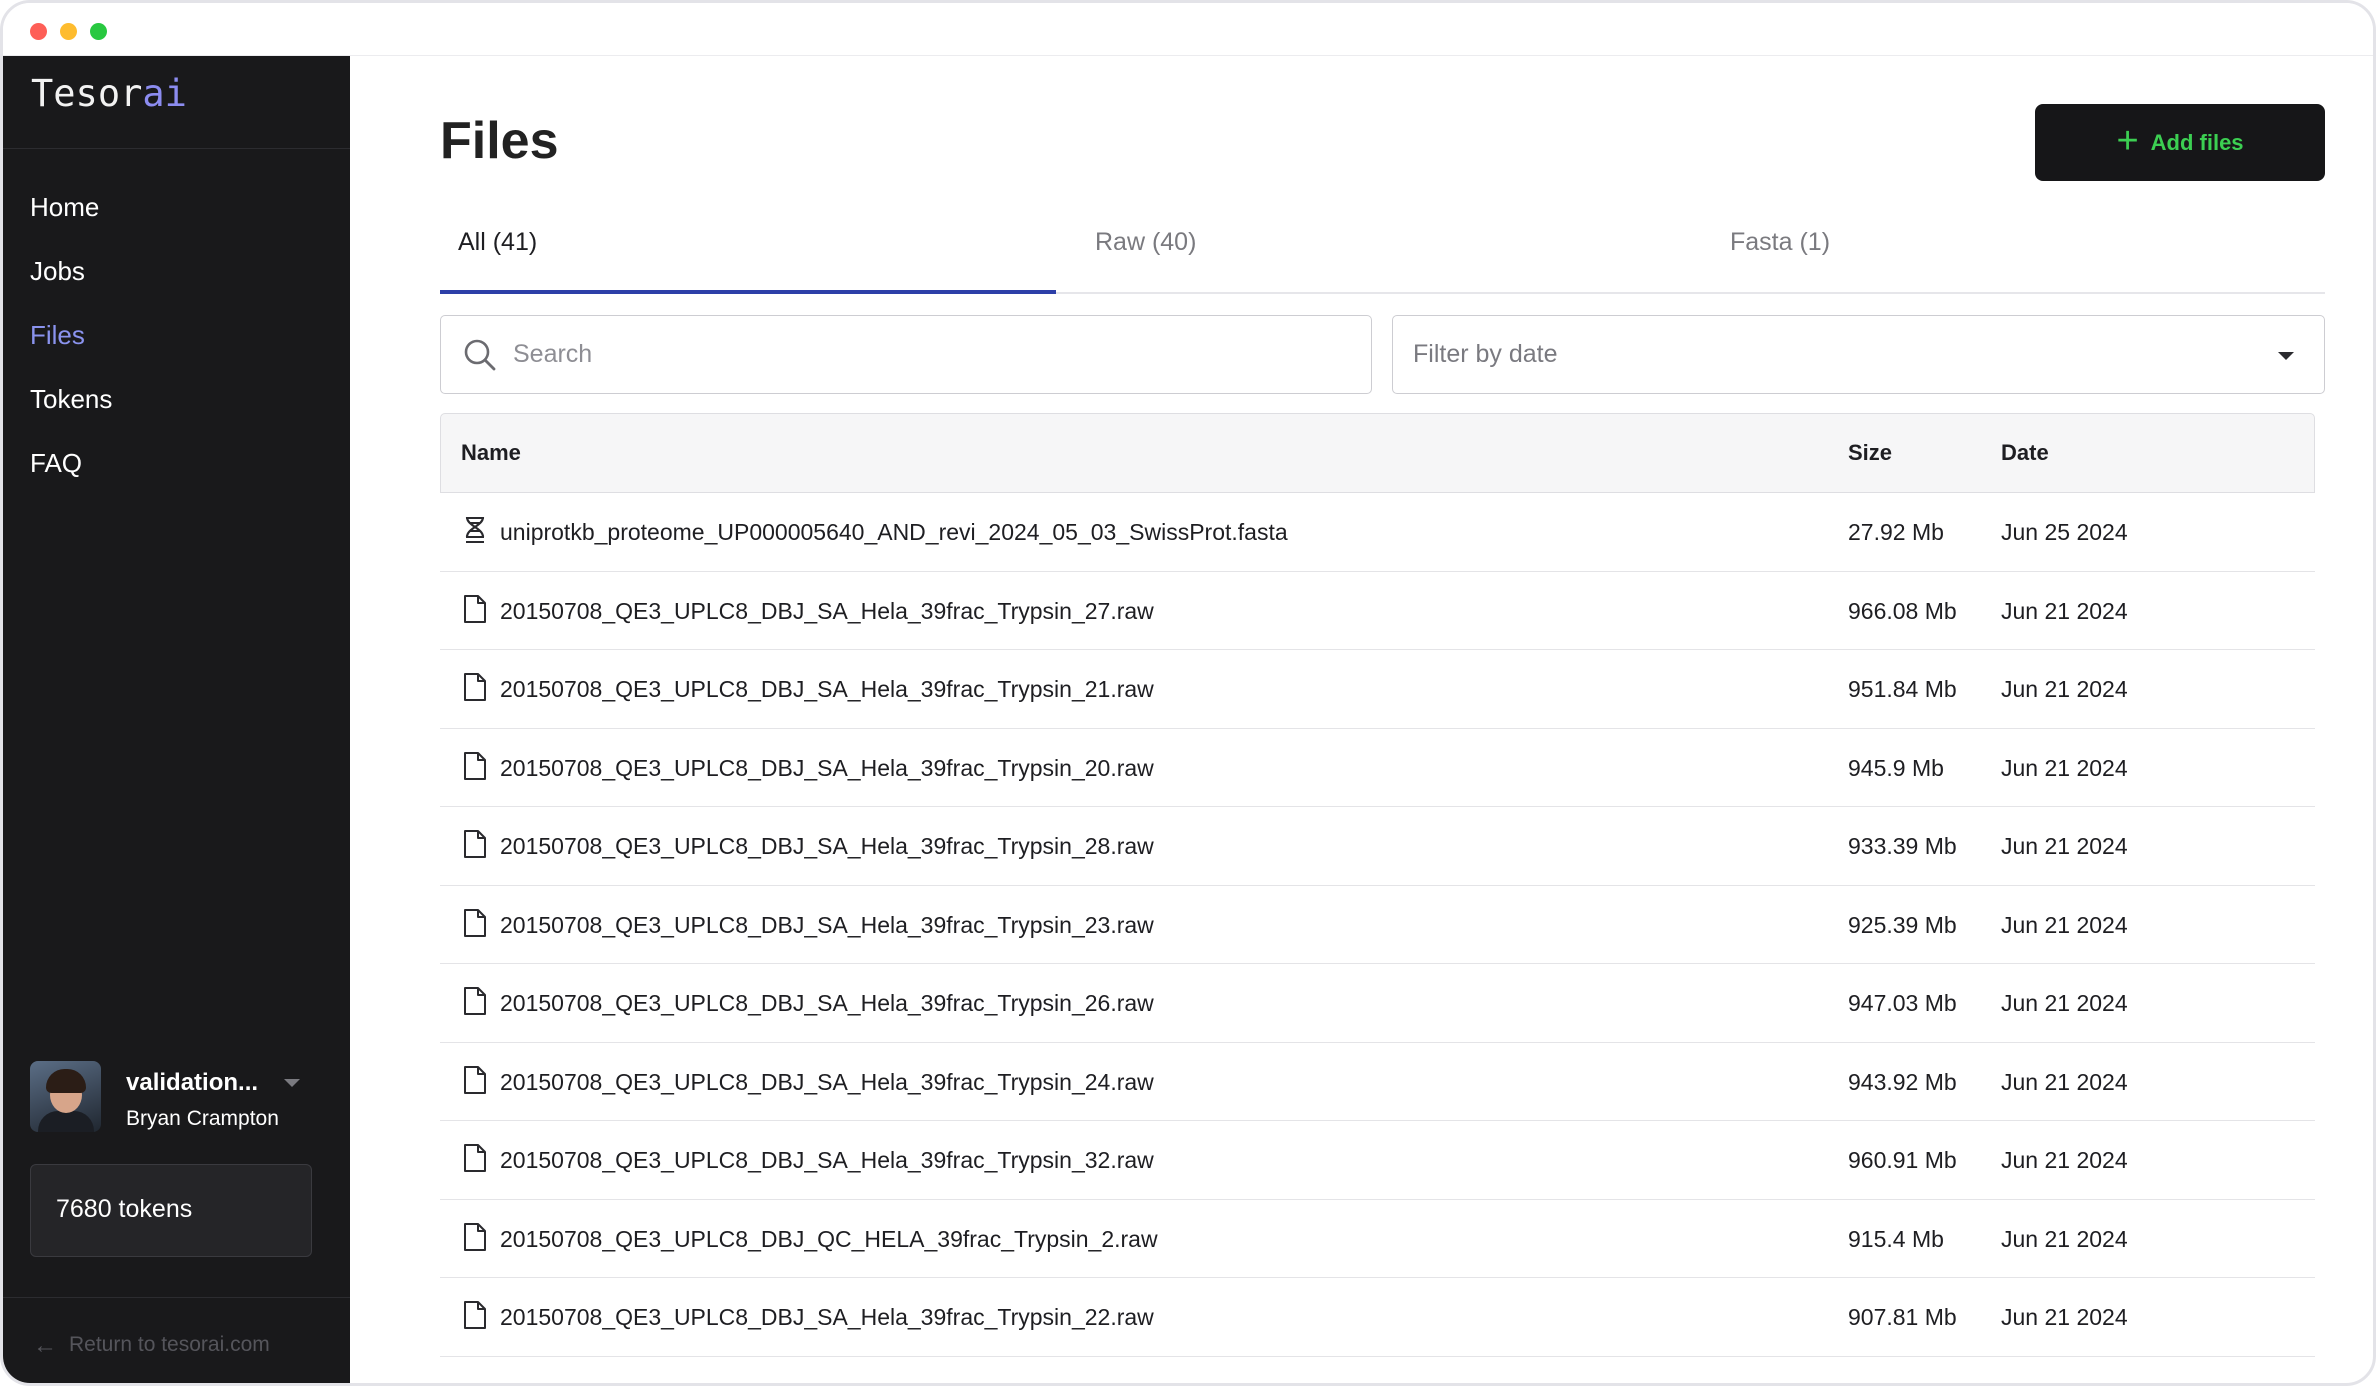  I want to click on user-menu: validation... Bryan Crampton, so click(180, 1098).